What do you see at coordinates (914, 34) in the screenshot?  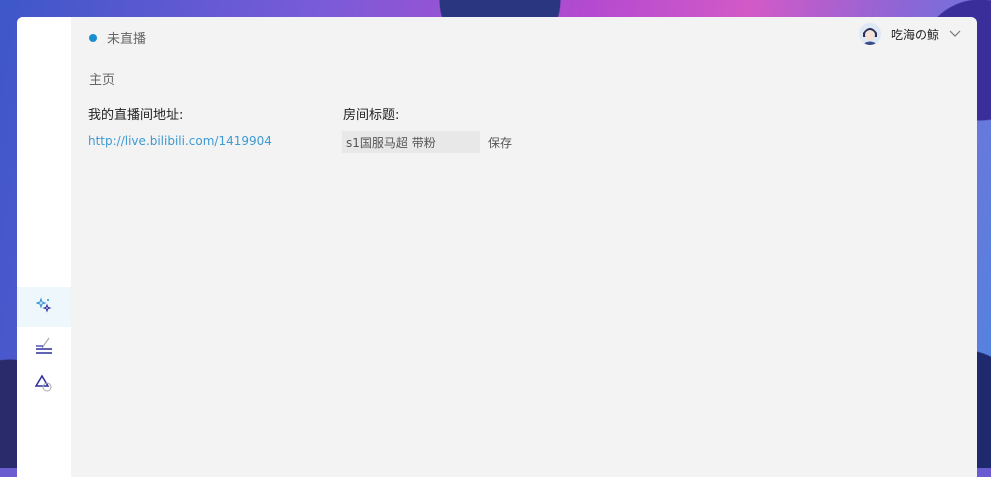 I see `username: 吃海の鲸` at bounding box center [914, 34].